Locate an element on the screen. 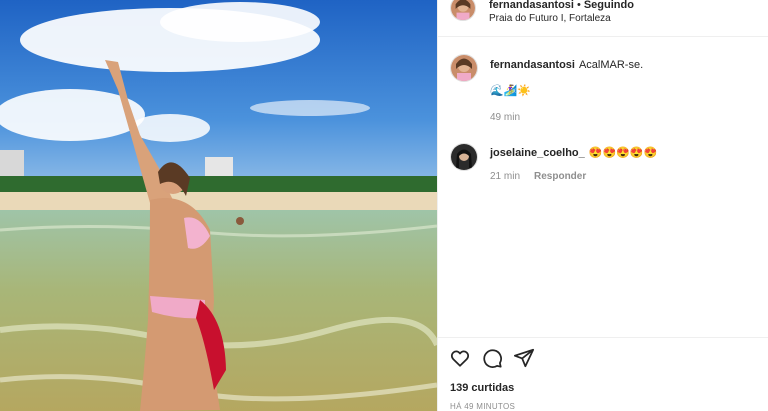 This screenshot has height=411, width=768. caption-time: 49 min is located at coordinates (505, 117).